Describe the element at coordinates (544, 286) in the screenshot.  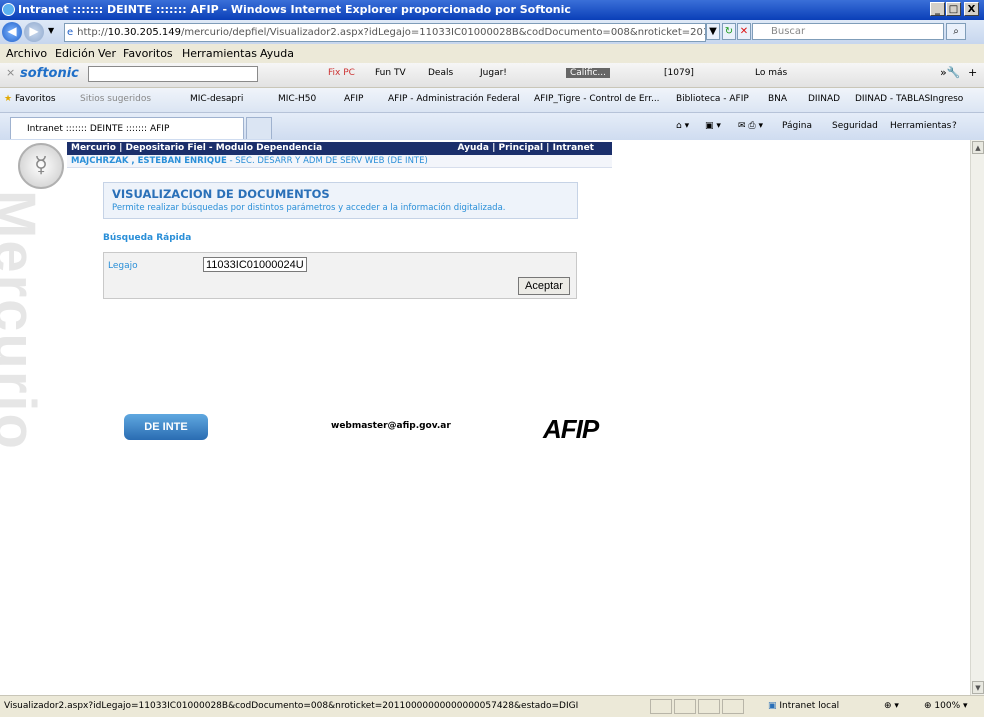
I see `aceptar-button: Aceptar` at that location.